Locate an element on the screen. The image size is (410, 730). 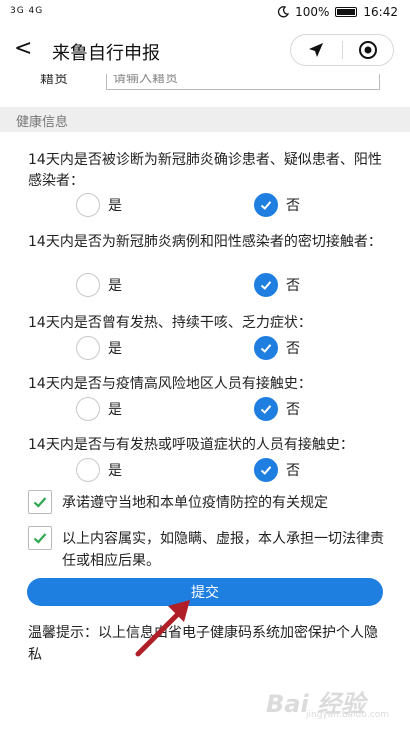
mini-program-capsule is located at coordinates (342, 50).